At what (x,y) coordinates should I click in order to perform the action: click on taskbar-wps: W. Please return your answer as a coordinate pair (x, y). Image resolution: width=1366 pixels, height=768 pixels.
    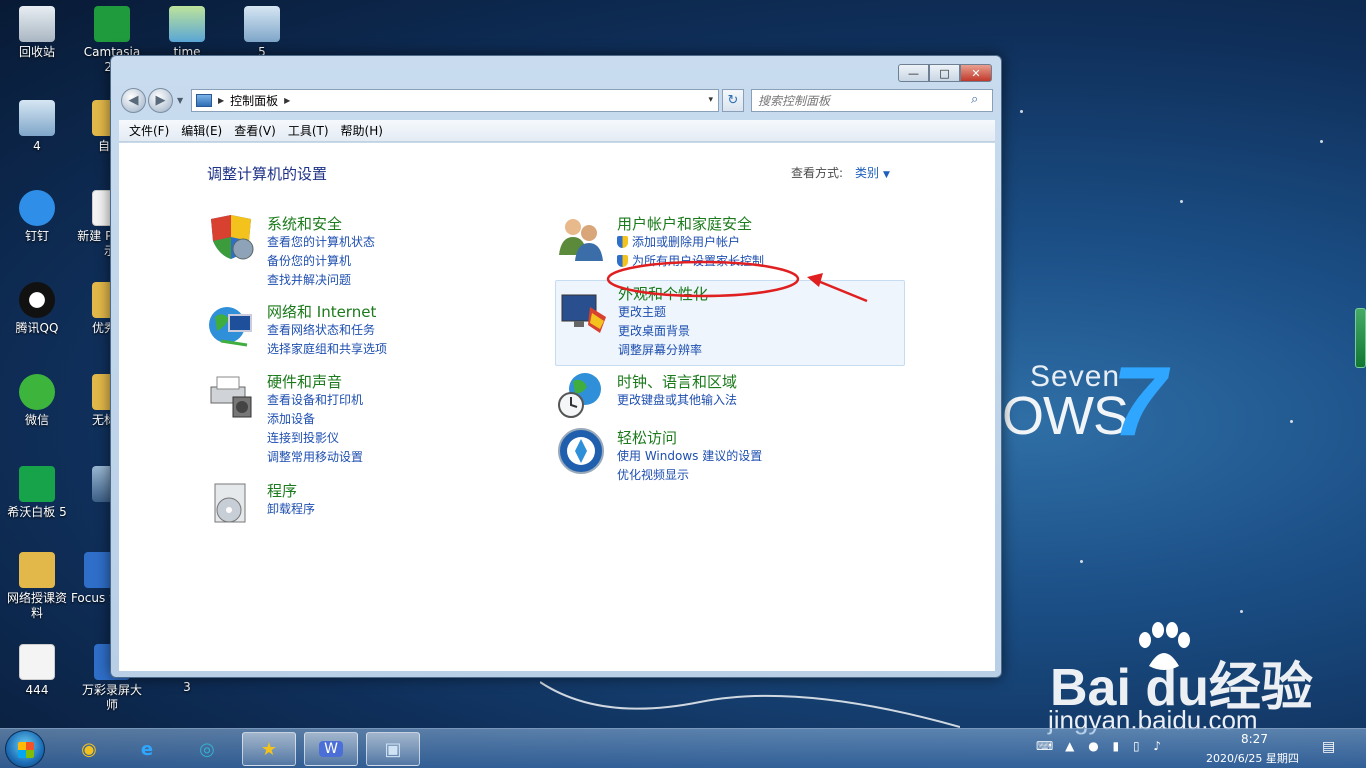
    Looking at the image, I should click on (331, 749).